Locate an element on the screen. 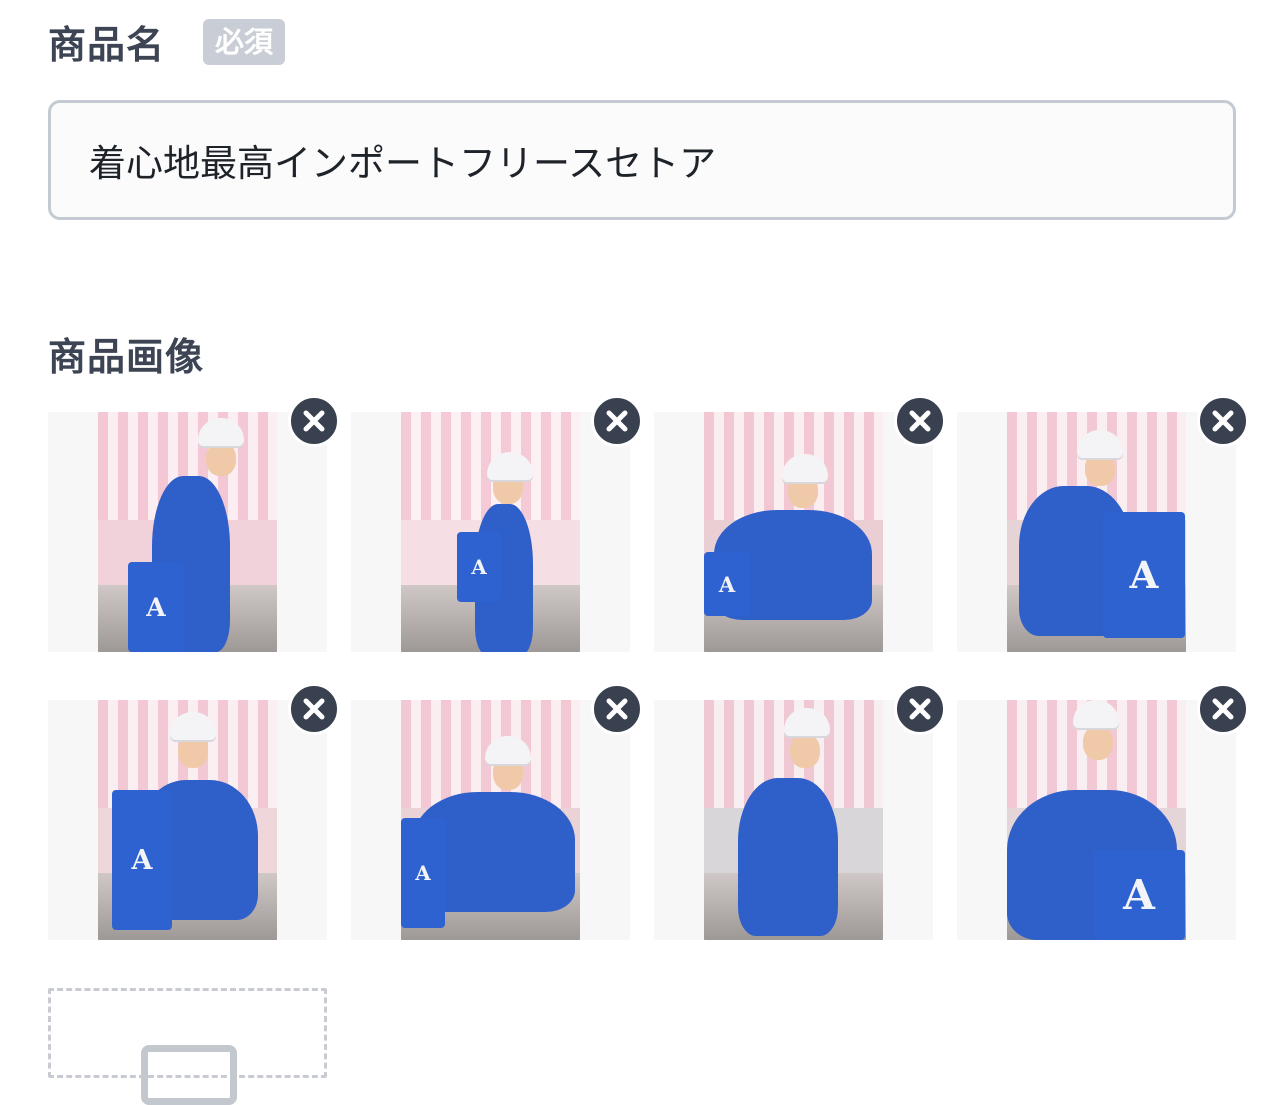 Image resolution: width=1284 pixels, height=1105 pixels. product-image-tile is located at coordinates (793, 820).